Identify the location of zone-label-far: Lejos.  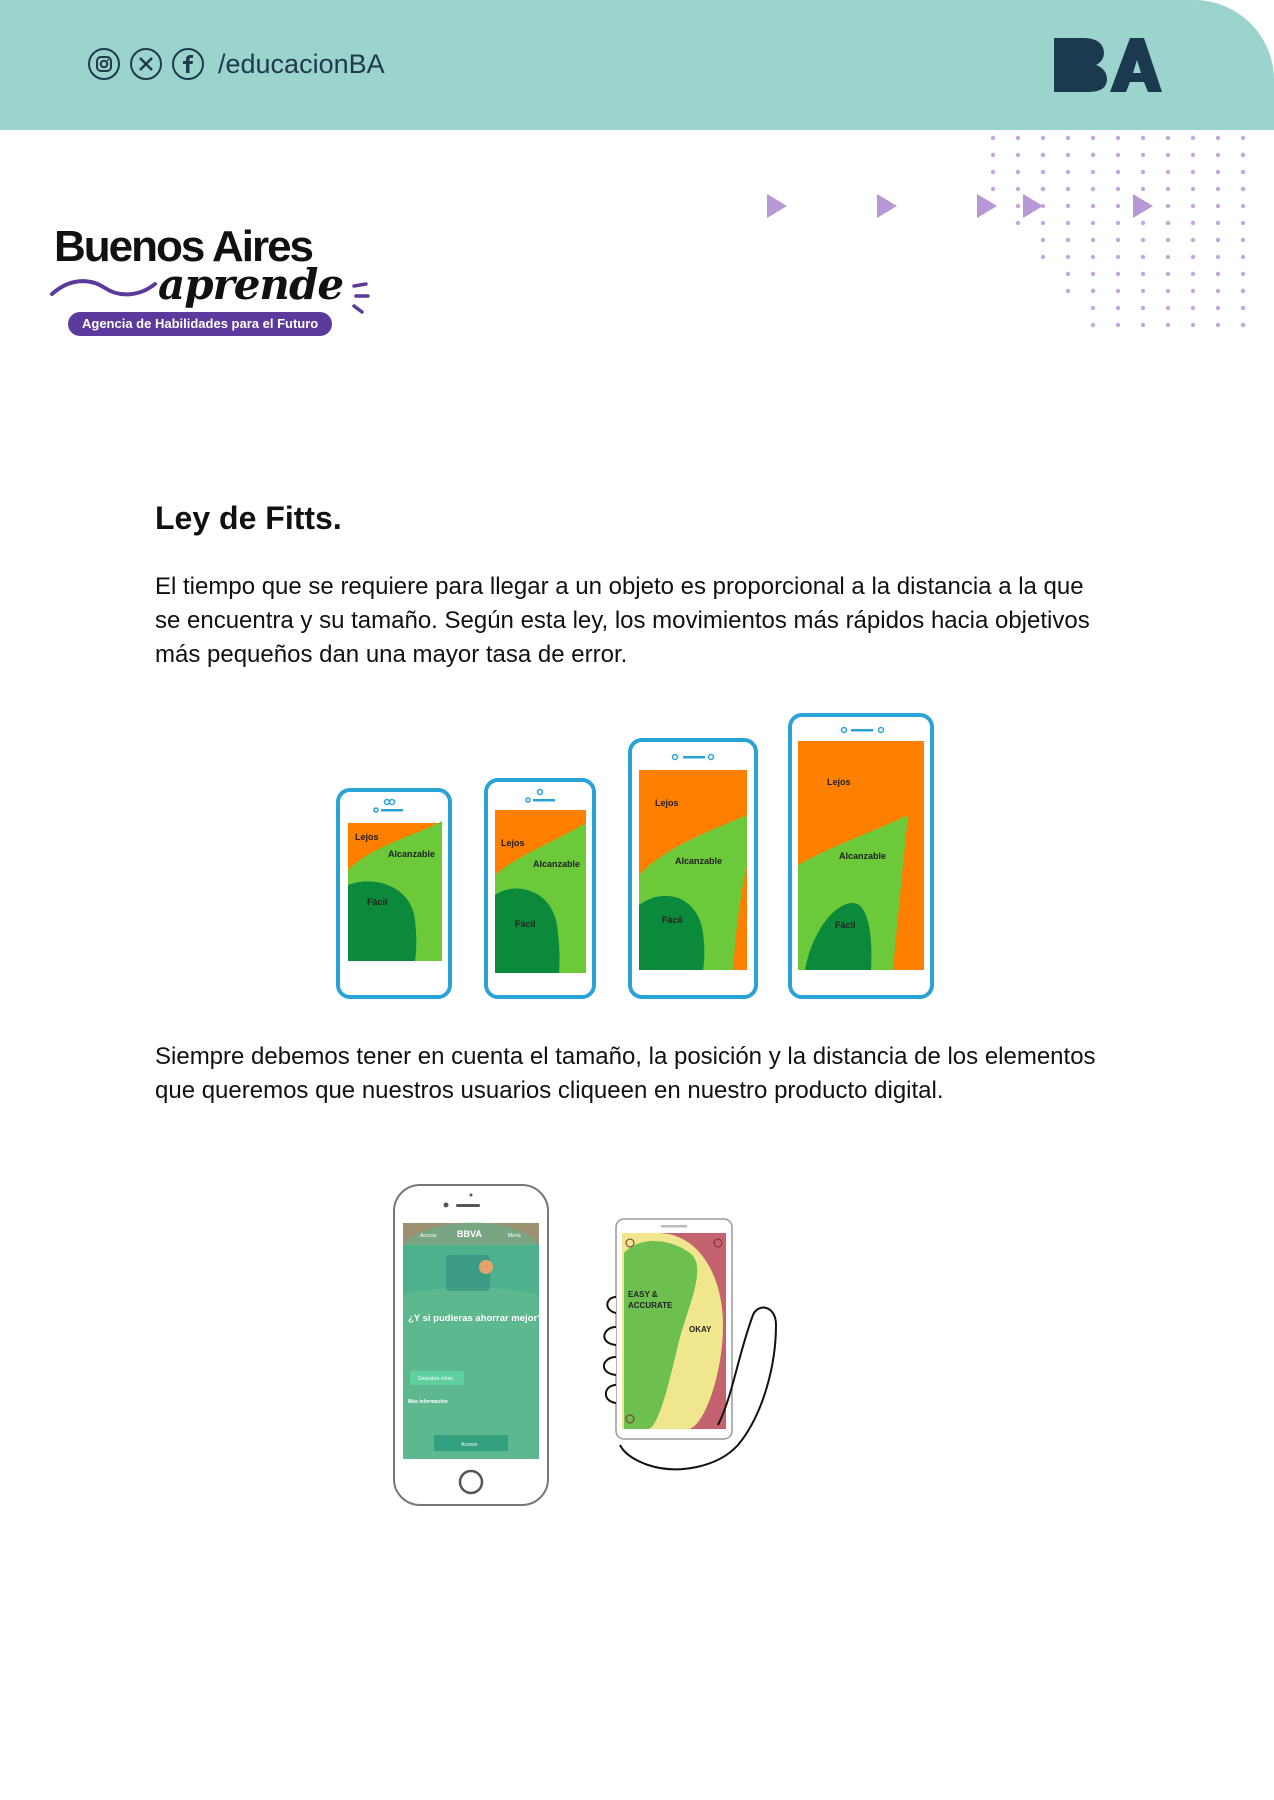
(367, 837).